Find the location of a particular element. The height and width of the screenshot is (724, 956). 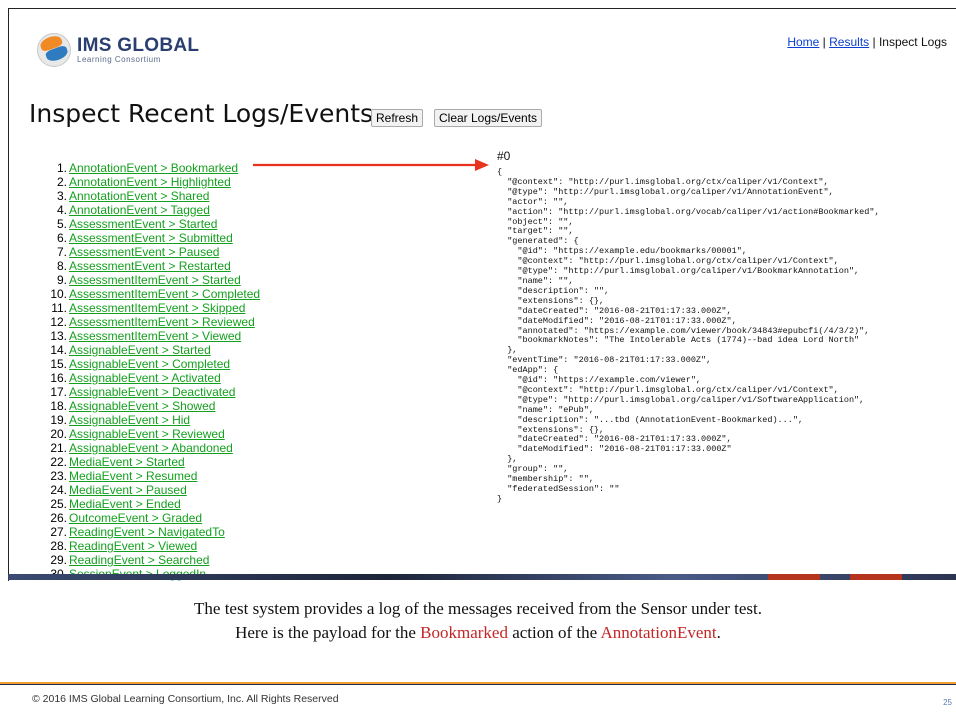

nav-link-results: Results is located at coordinates (849, 42).